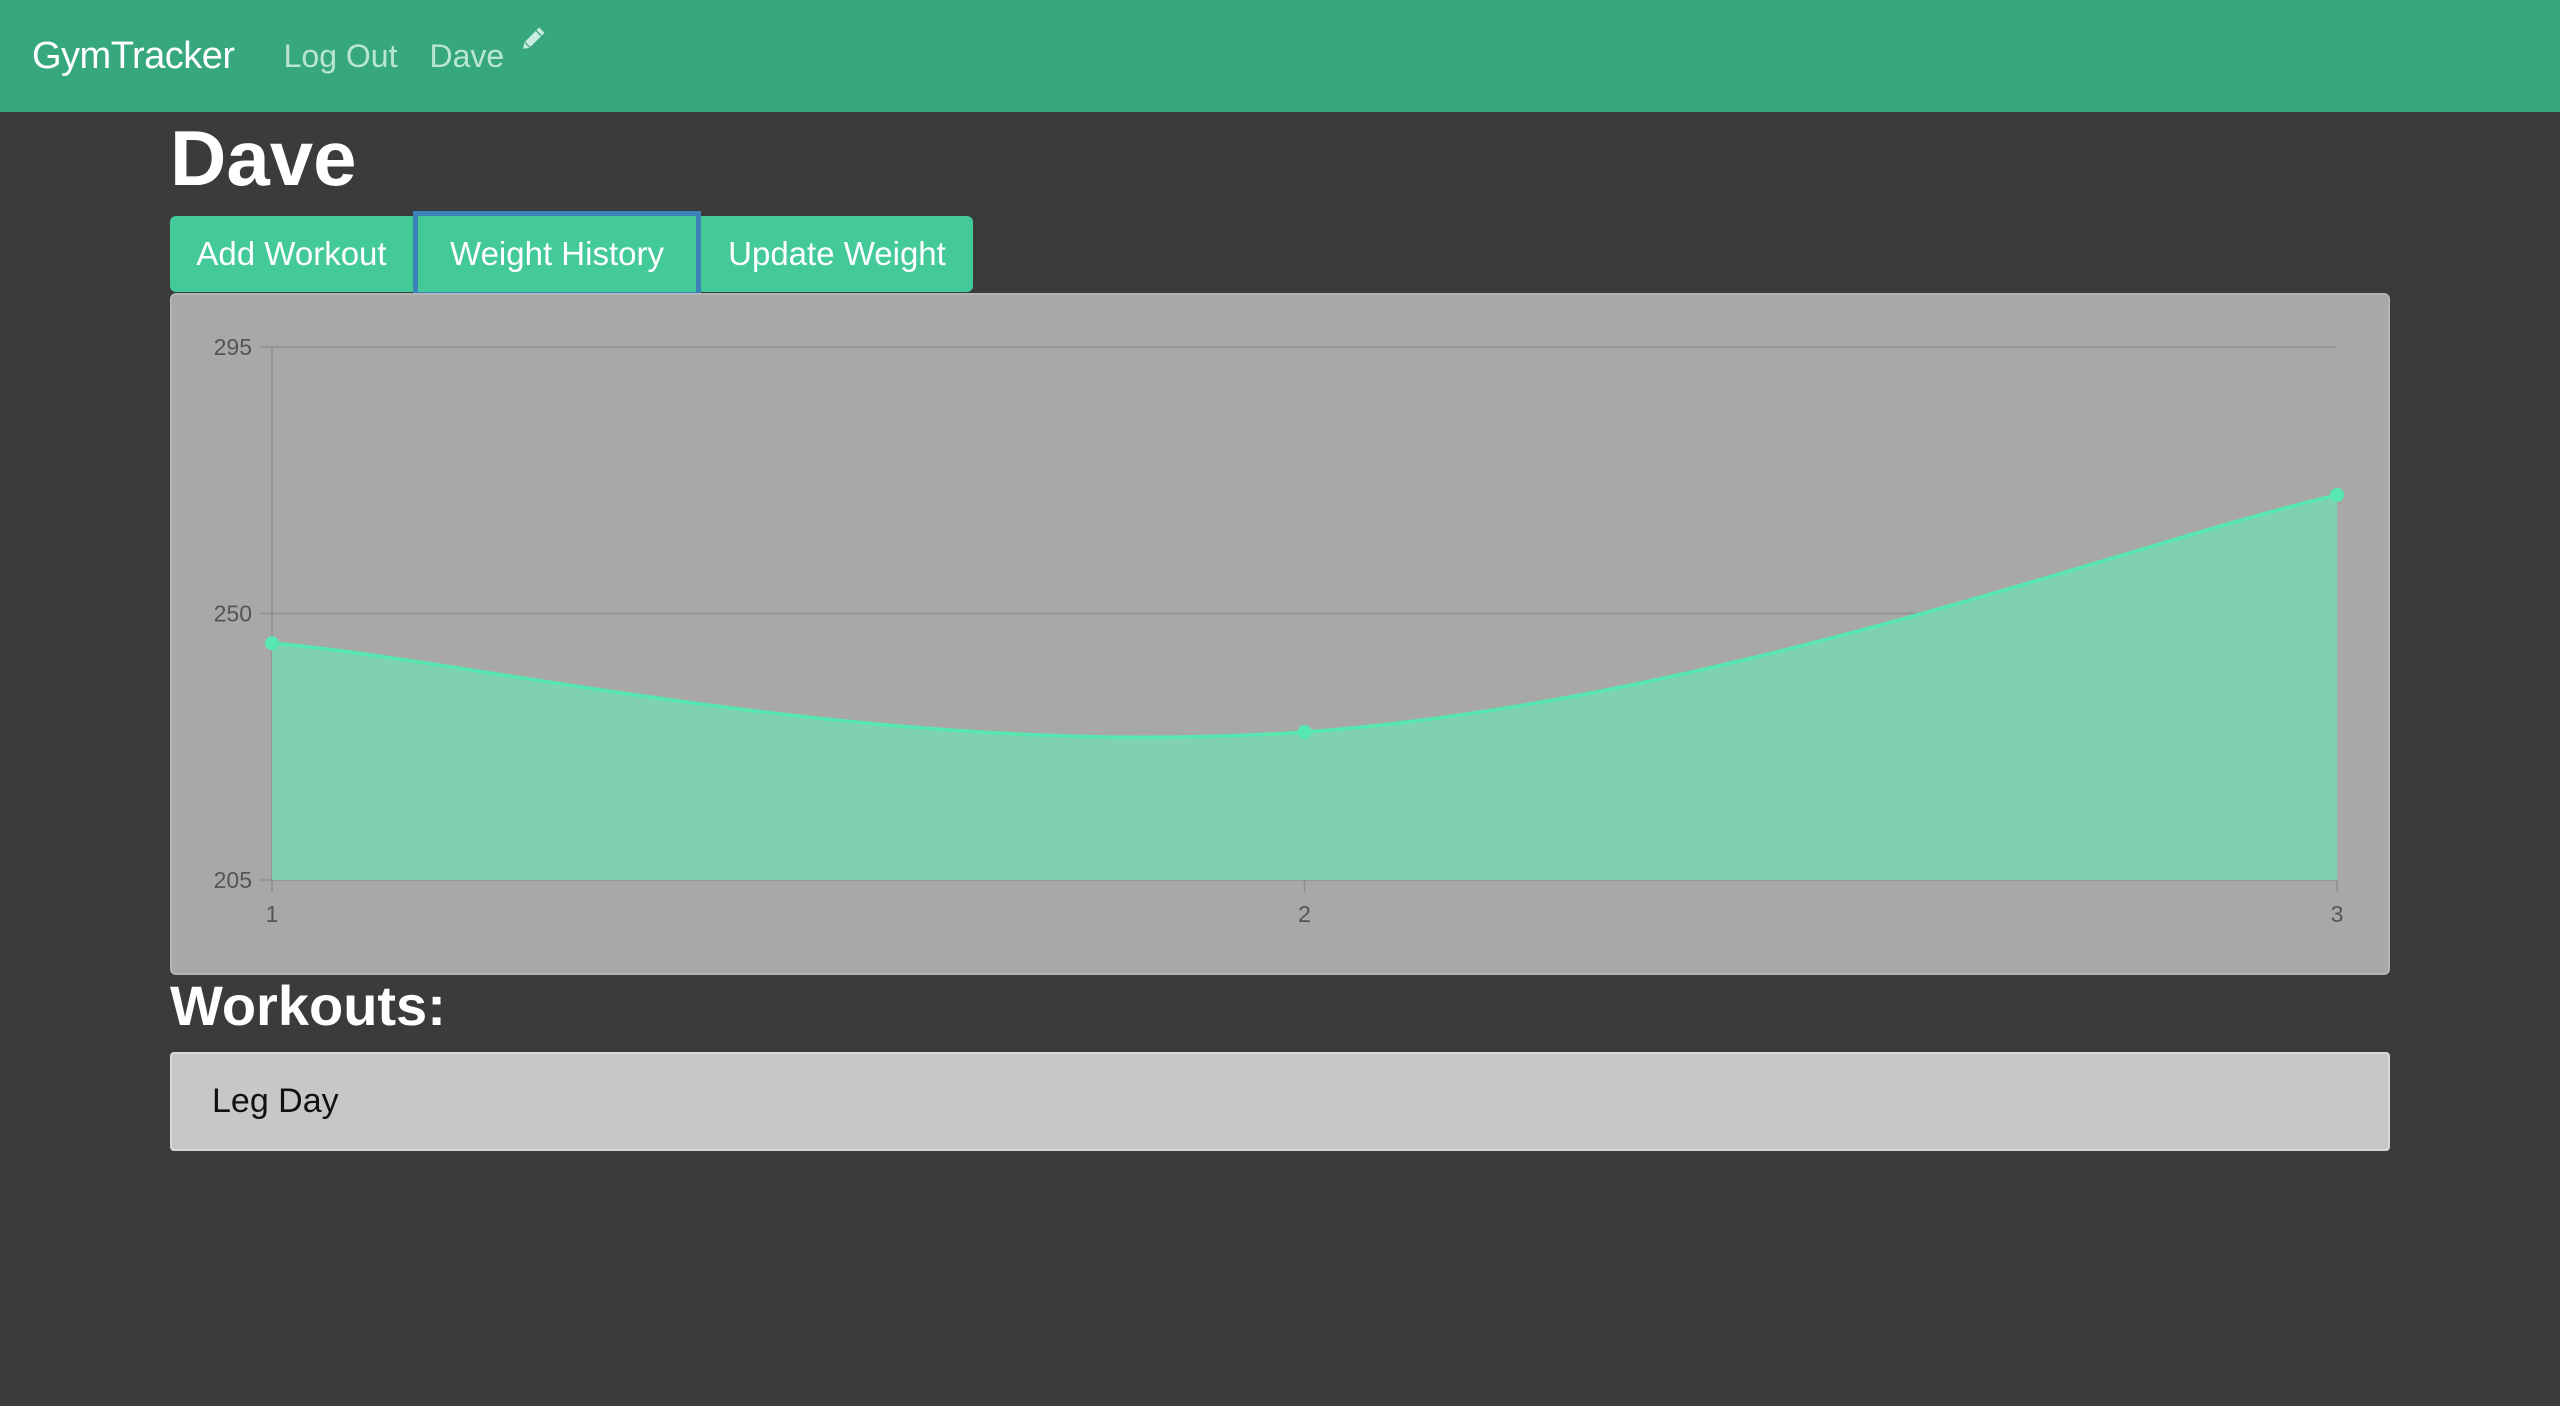 This screenshot has height=1406, width=2560. Describe the element at coordinates (533, 39) in the screenshot. I see `pencil-icon` at that location.